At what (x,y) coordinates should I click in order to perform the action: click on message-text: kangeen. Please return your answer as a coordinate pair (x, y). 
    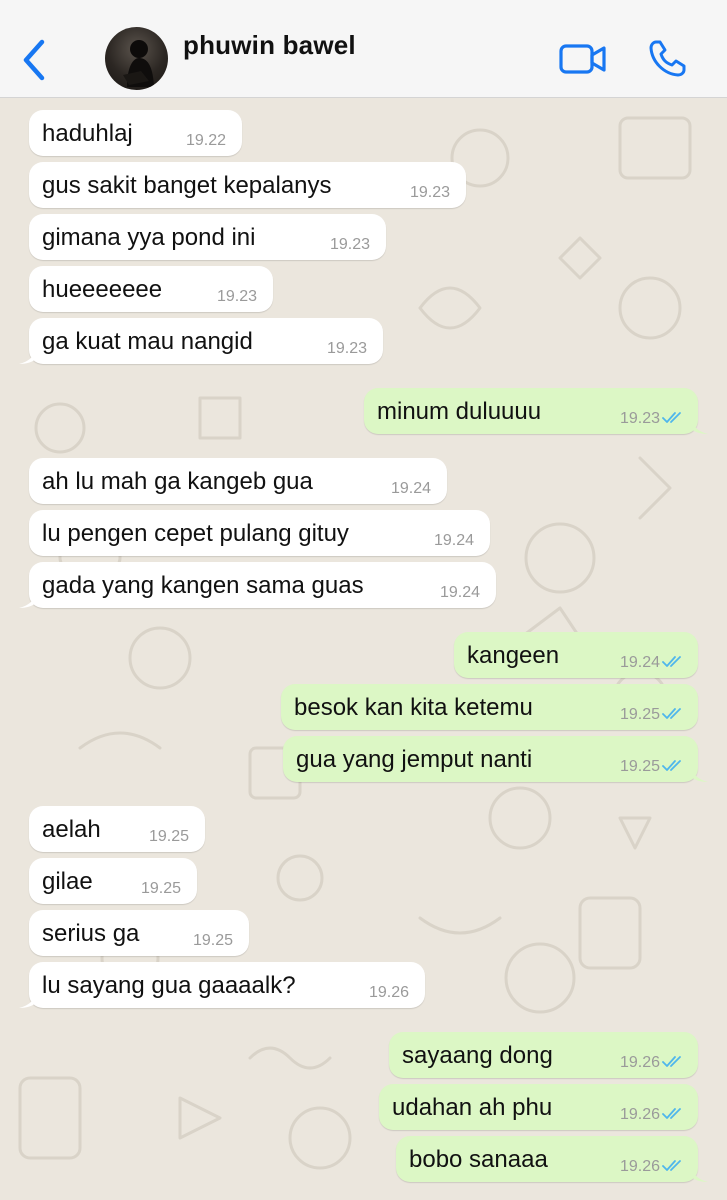
    Looking at the image, I should click on (513, 655).